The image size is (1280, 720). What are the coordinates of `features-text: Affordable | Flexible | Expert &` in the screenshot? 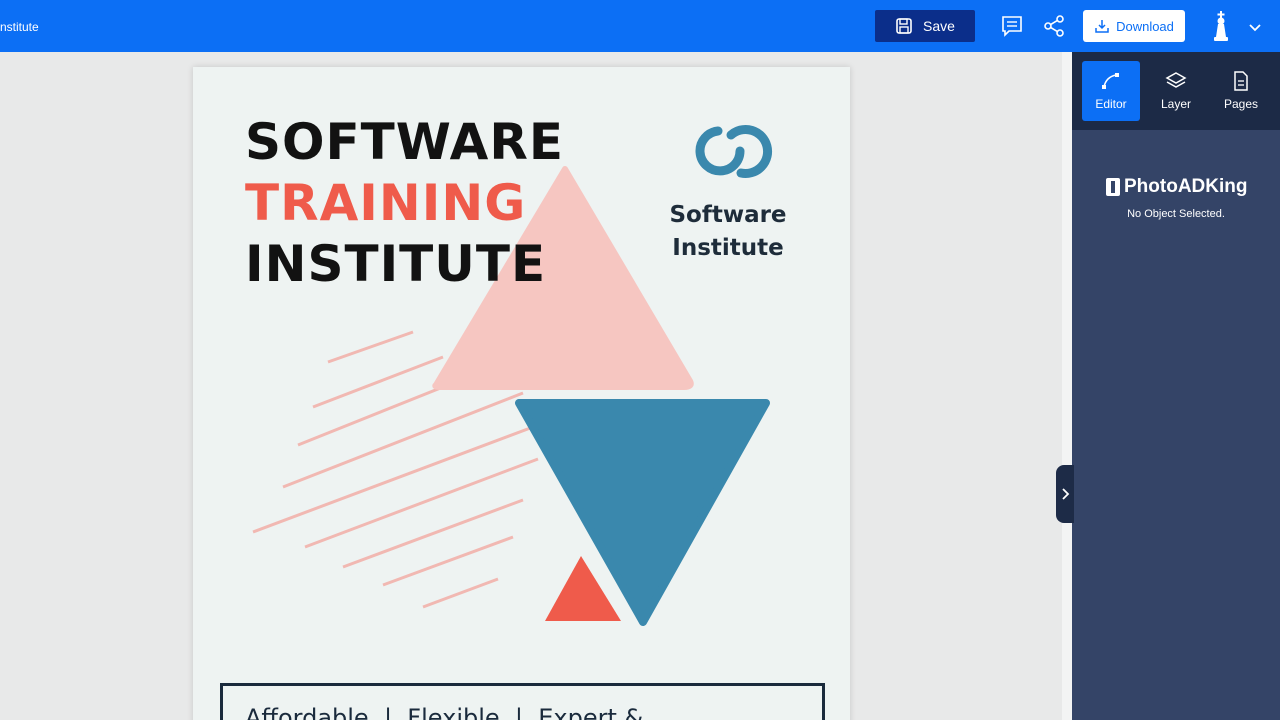 It's located at (444, 712).